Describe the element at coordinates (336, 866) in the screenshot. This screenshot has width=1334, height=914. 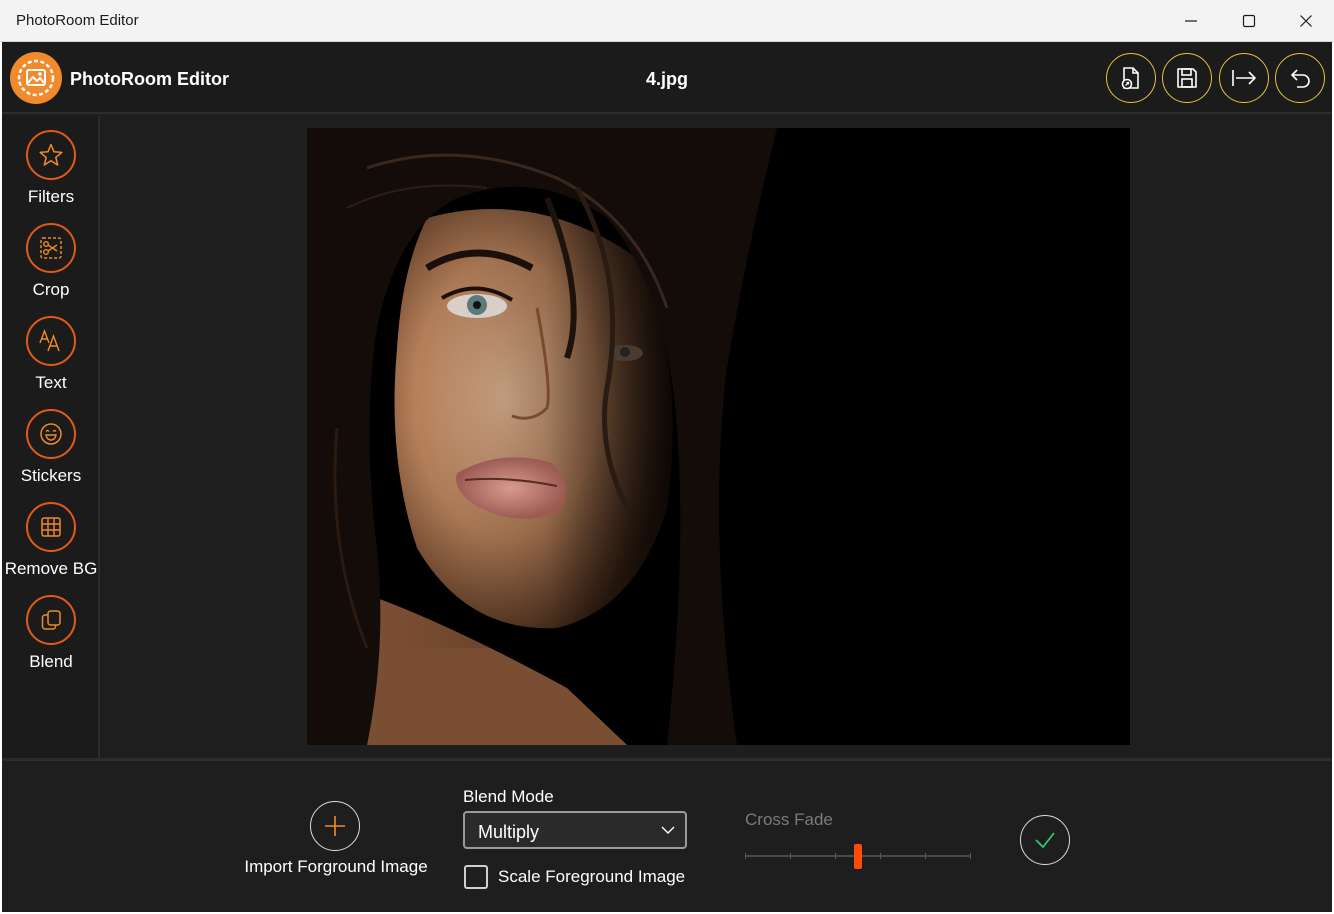
I see `import-foreground-label: Import Forground Image` at that location.